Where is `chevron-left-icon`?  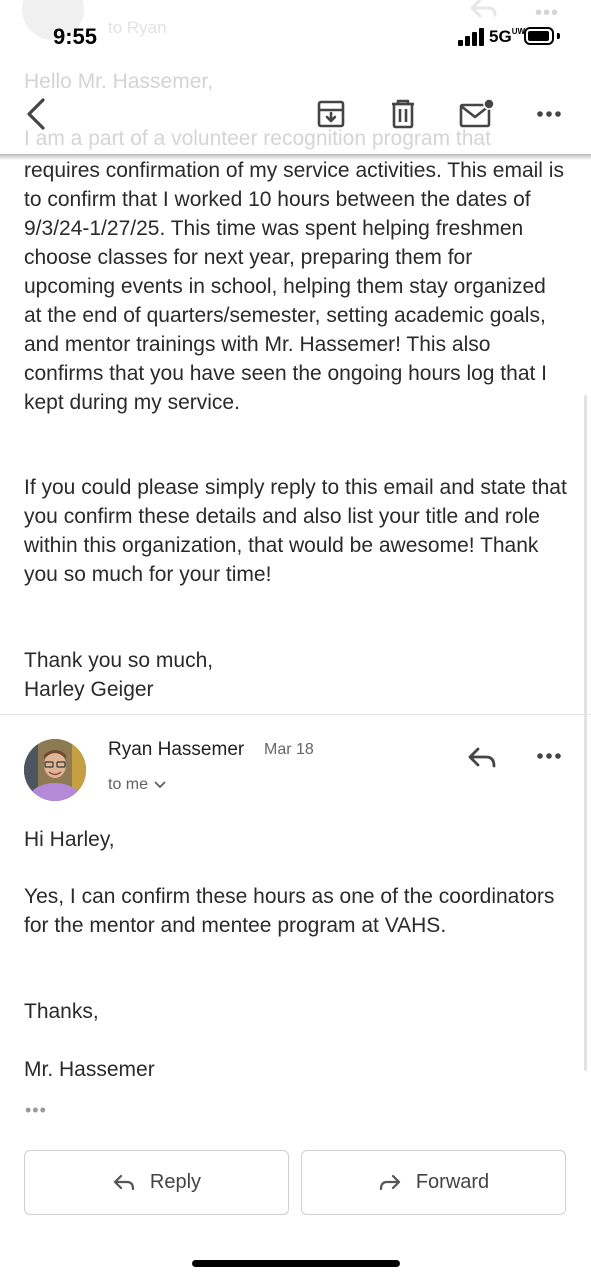 chevron-left-icon is located at coordinates (36, 114).